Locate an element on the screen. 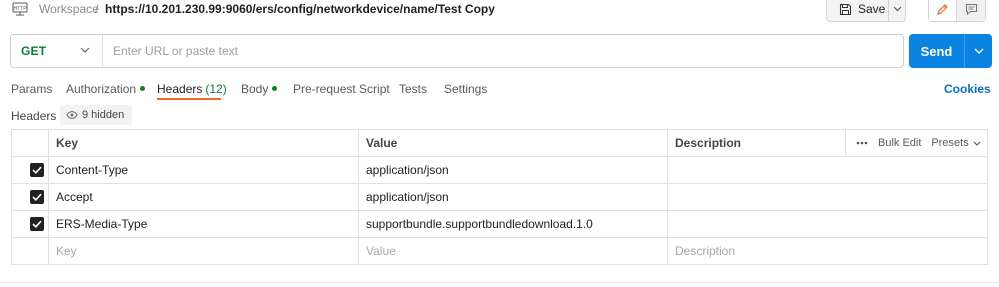  method-label: GET is located at coordinates (34, 51).